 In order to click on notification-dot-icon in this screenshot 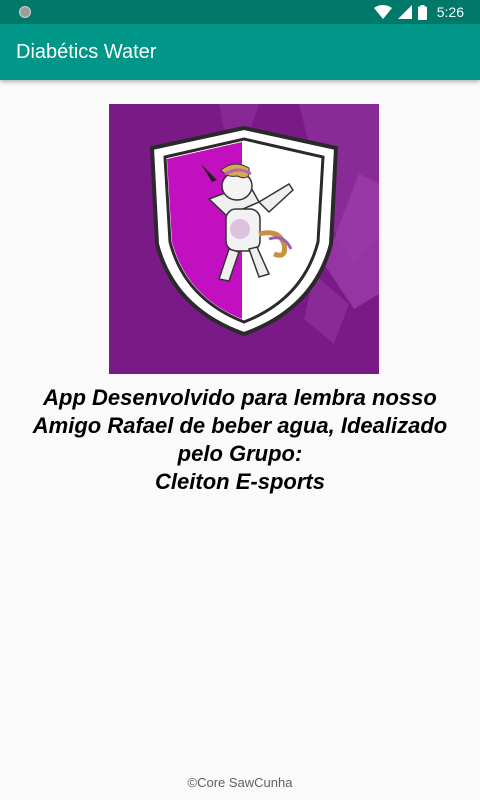, I will do `click(25, 12)`.